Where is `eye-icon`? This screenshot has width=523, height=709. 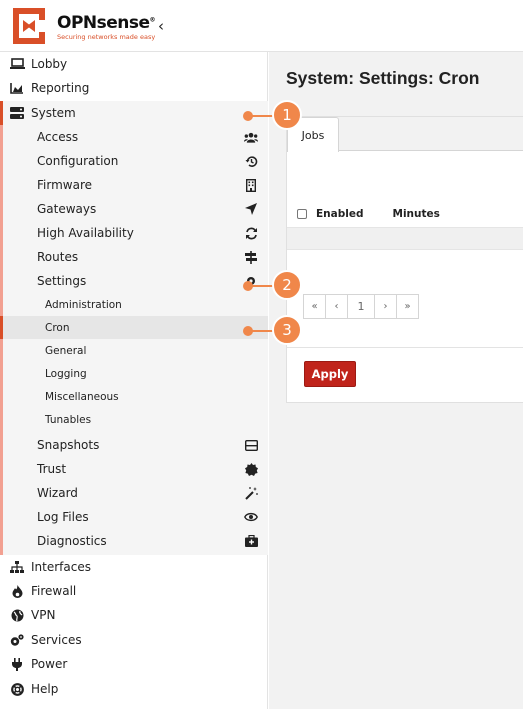
eye-icon is located at coordinates (251, 517).